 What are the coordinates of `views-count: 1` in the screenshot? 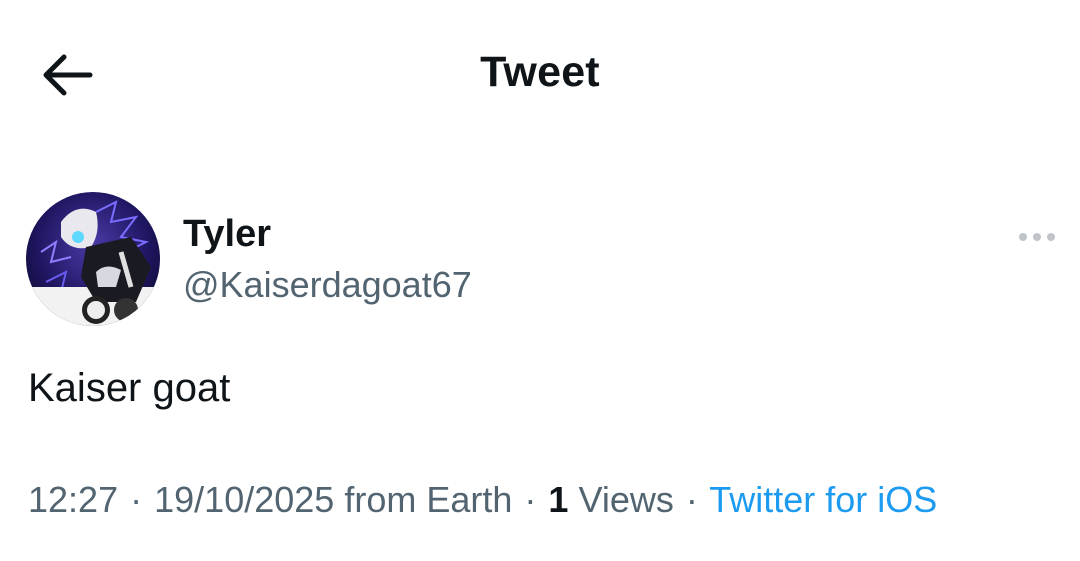 It's located at (558, 499).